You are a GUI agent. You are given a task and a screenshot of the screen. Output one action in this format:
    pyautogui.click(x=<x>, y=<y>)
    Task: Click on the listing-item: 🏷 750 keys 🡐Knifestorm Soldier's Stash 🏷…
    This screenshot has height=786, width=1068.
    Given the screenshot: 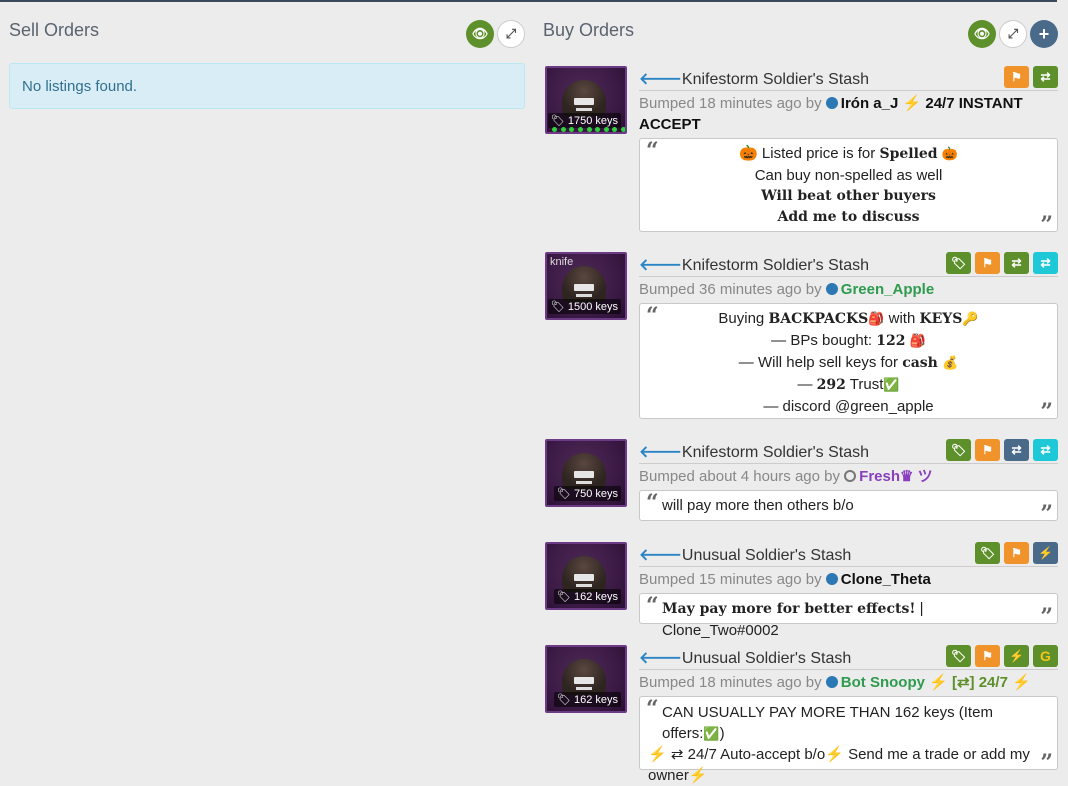 What is the action you would take?
    pyautogui.click(x=801, y=482)
    